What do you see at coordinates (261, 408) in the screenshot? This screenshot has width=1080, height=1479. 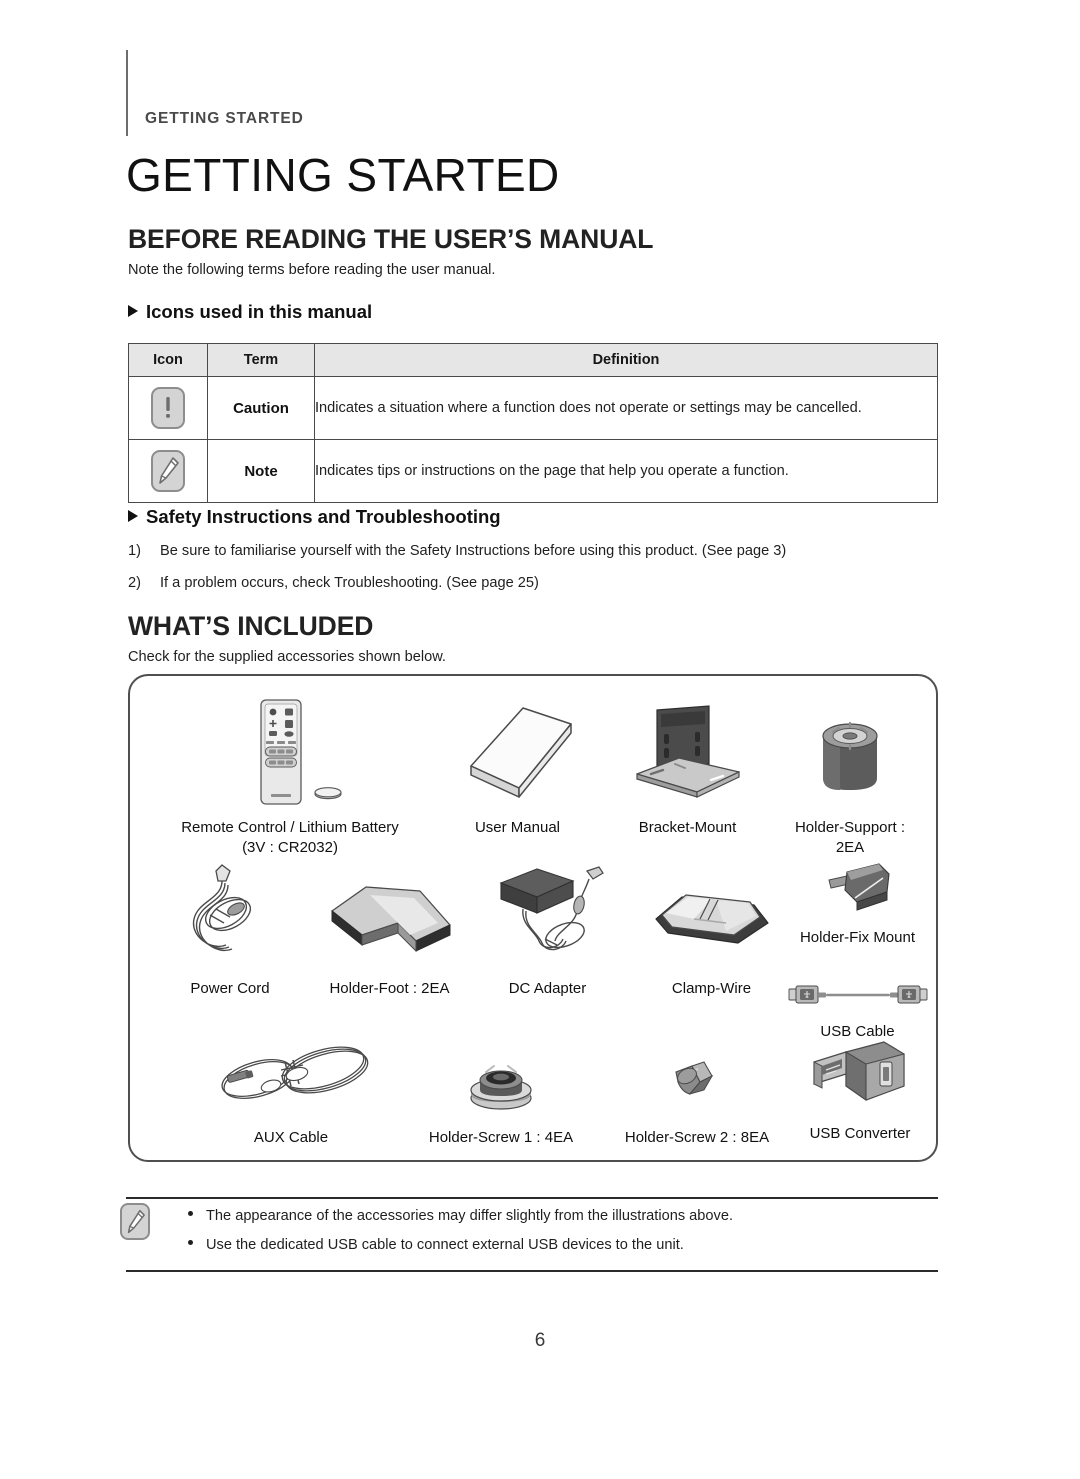 I see `caution-term: Caution` at bounding box center [261, 408].